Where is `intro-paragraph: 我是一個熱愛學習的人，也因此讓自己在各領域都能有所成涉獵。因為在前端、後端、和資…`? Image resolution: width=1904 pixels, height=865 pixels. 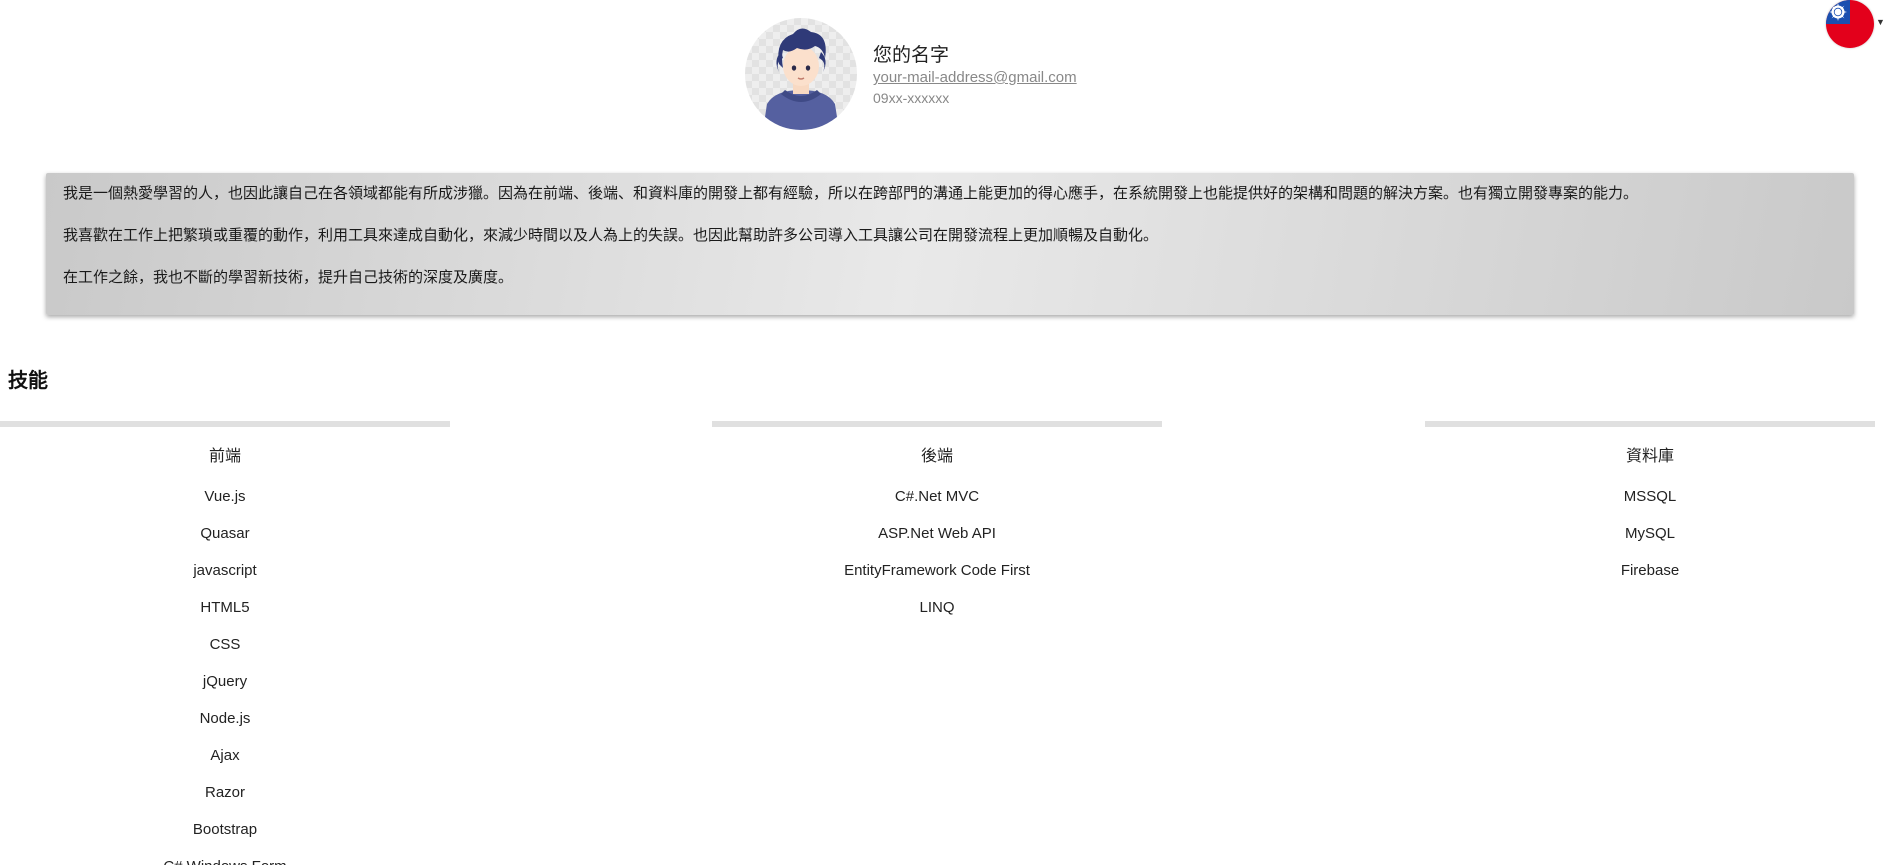 intro-paragraph: 我是一個熱愛學習的人，也因此讓自己在各領域都能有所成涉獵。因為在前端、後端、和資… is located at coordinates (851, 193).